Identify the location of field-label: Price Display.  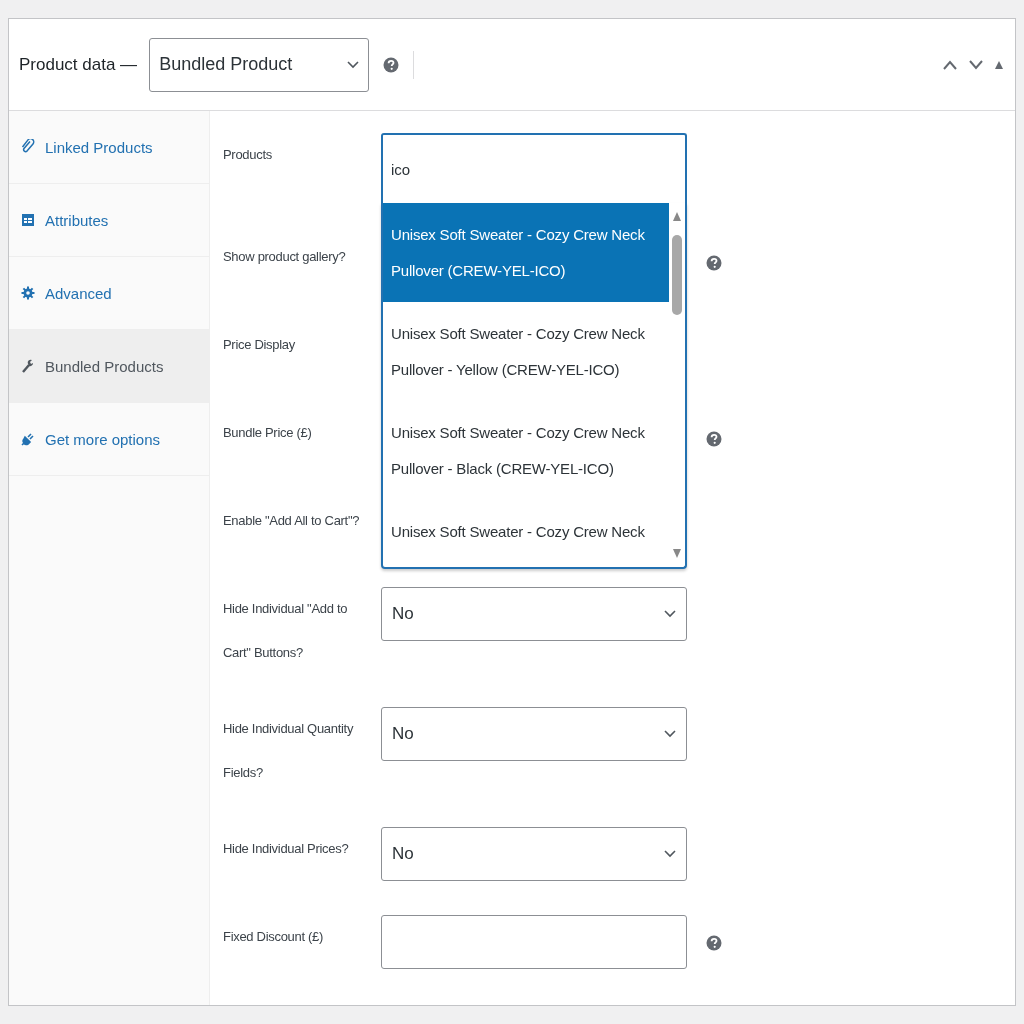
(259, 345).